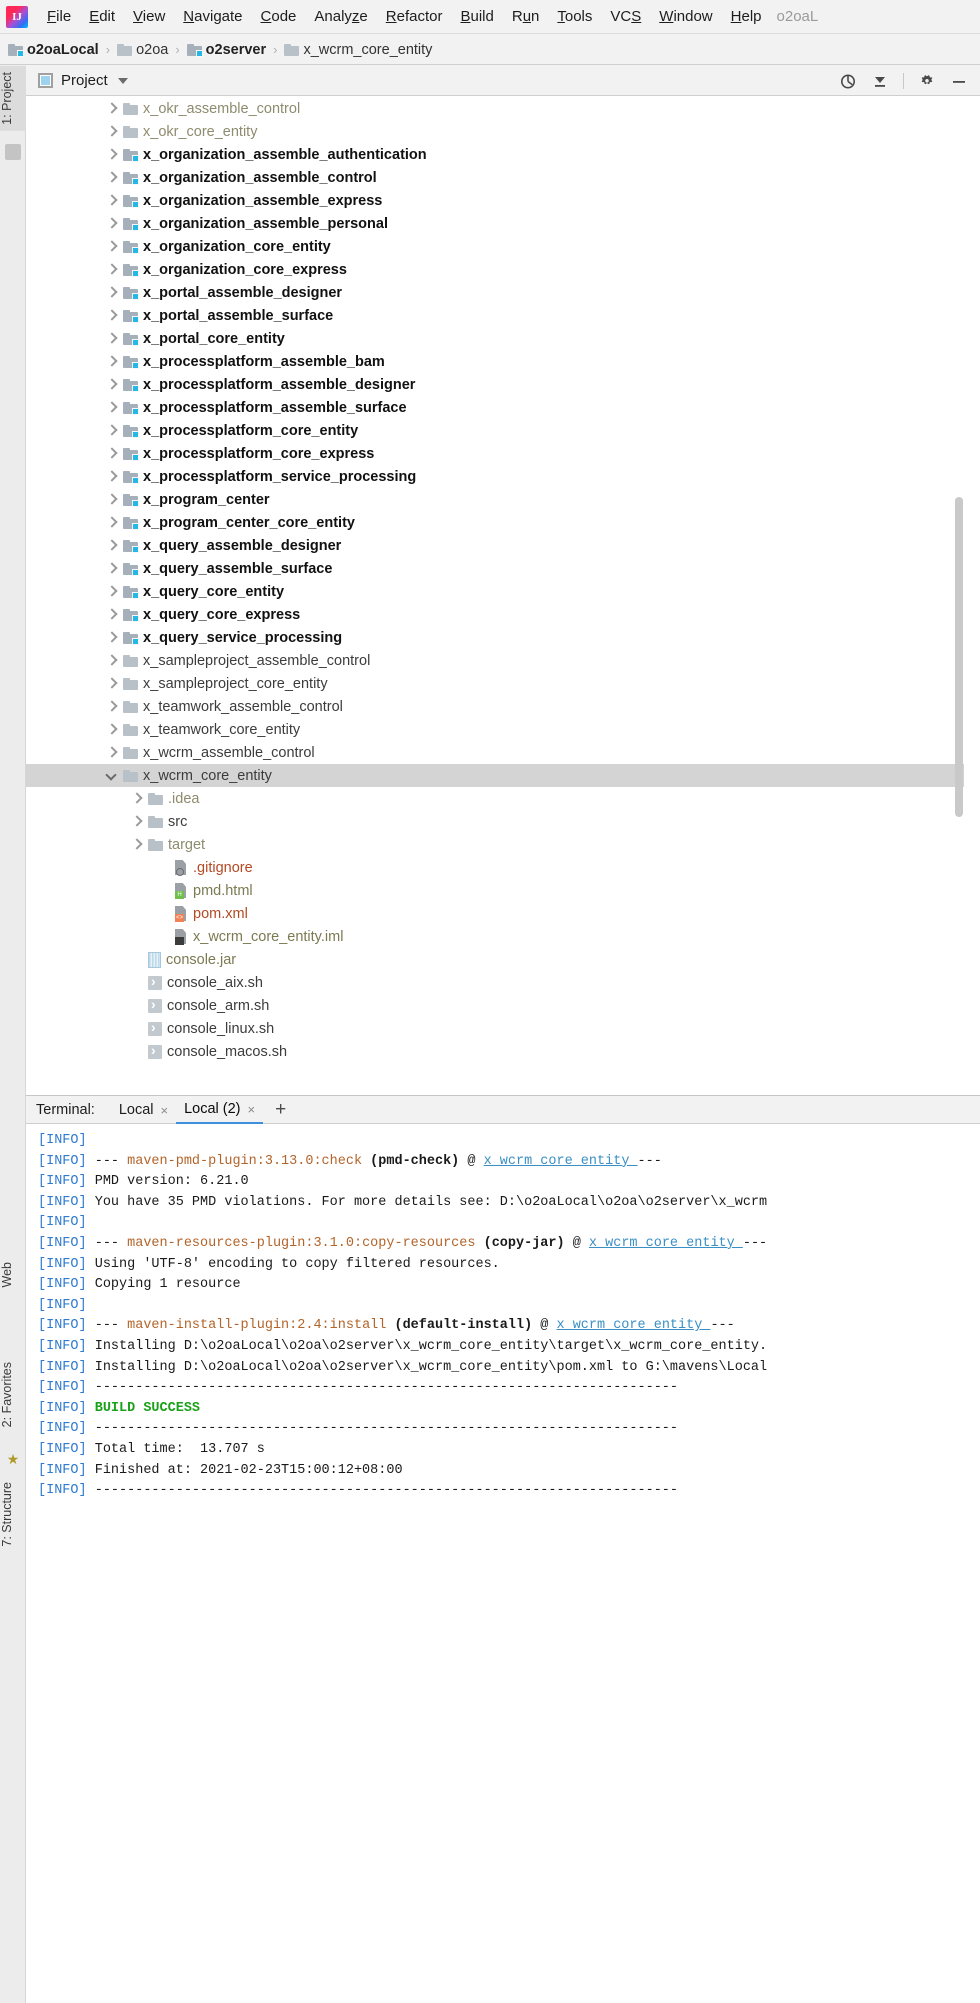  Describe the element at coordinates (495, 982) in the screenshot. I see `tree-row: console_aix.sh` at that location.